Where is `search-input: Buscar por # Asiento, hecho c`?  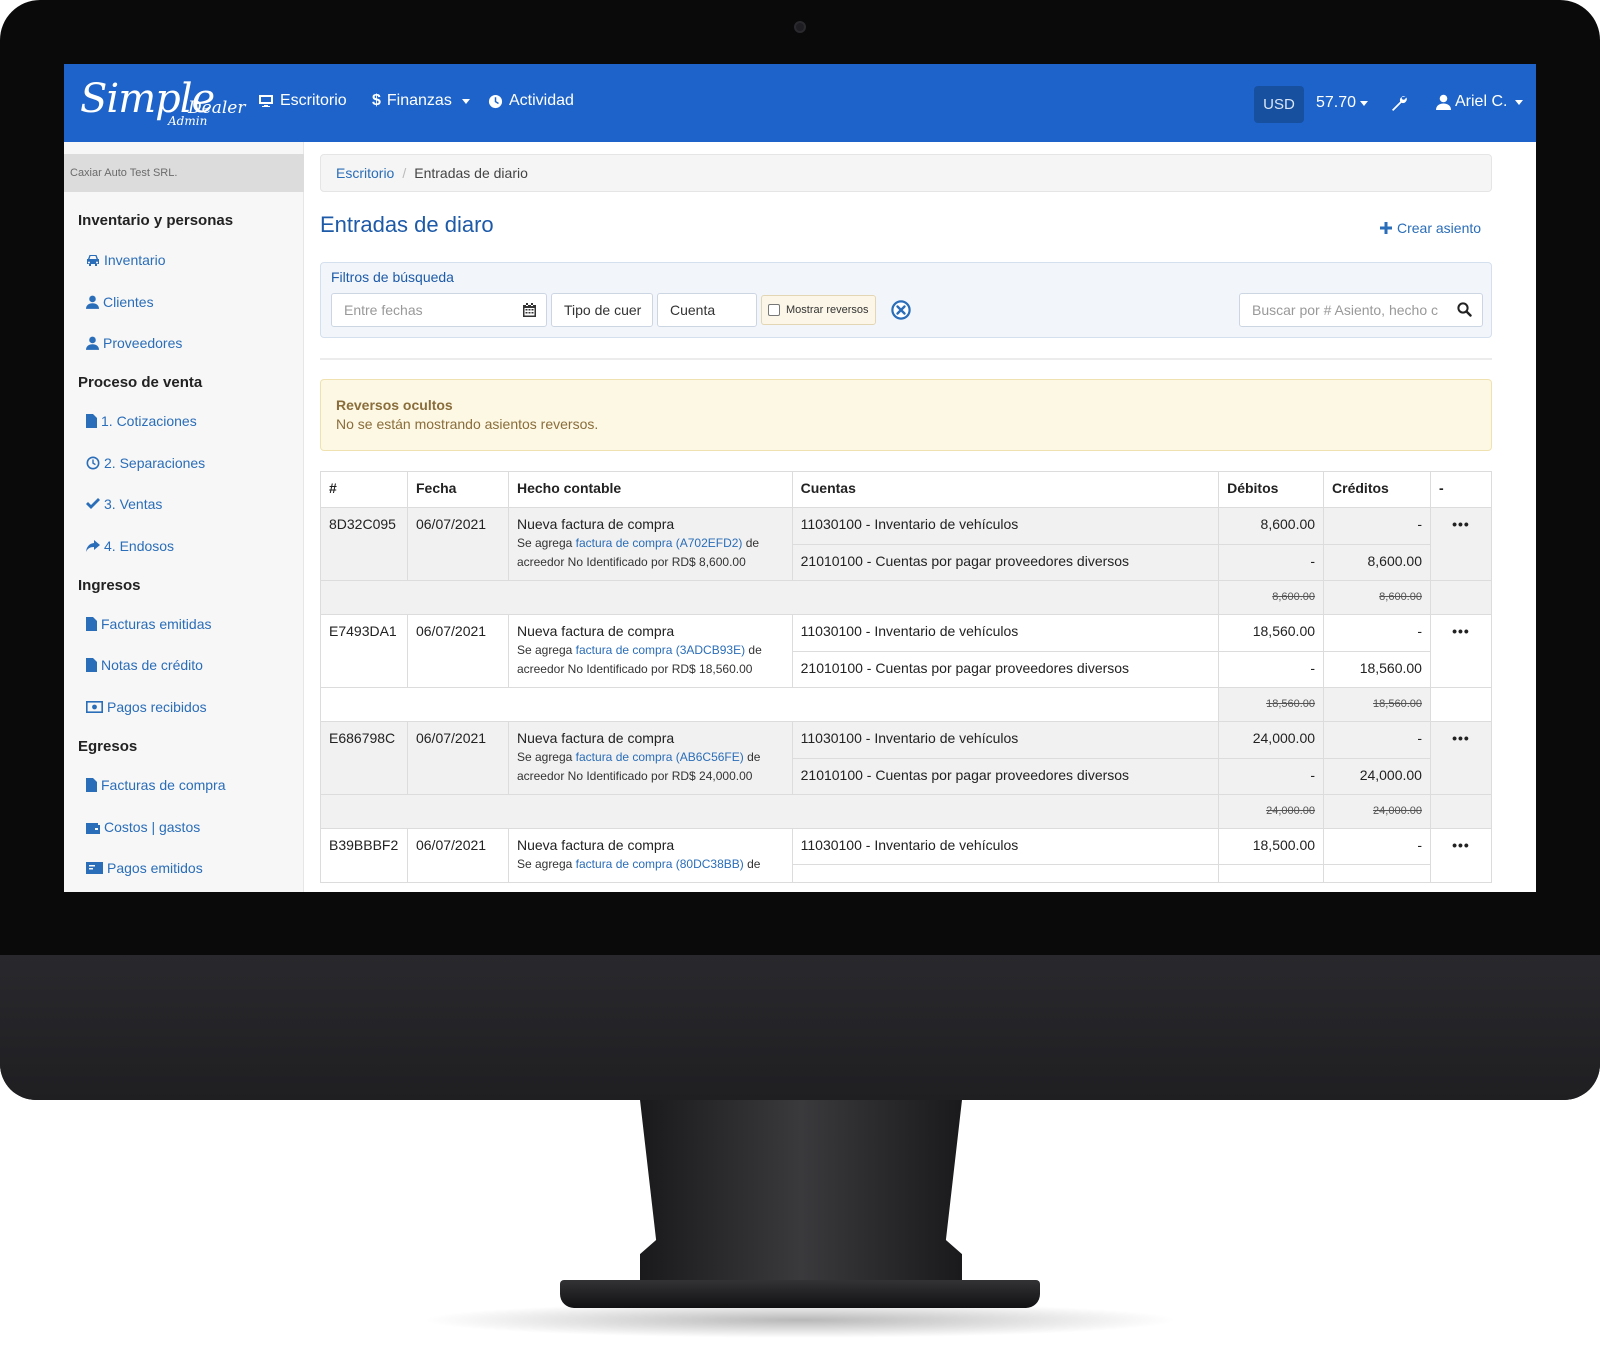 search-input: Buscar por # Asiento, hecho c is located at coordinates (1361, 310).